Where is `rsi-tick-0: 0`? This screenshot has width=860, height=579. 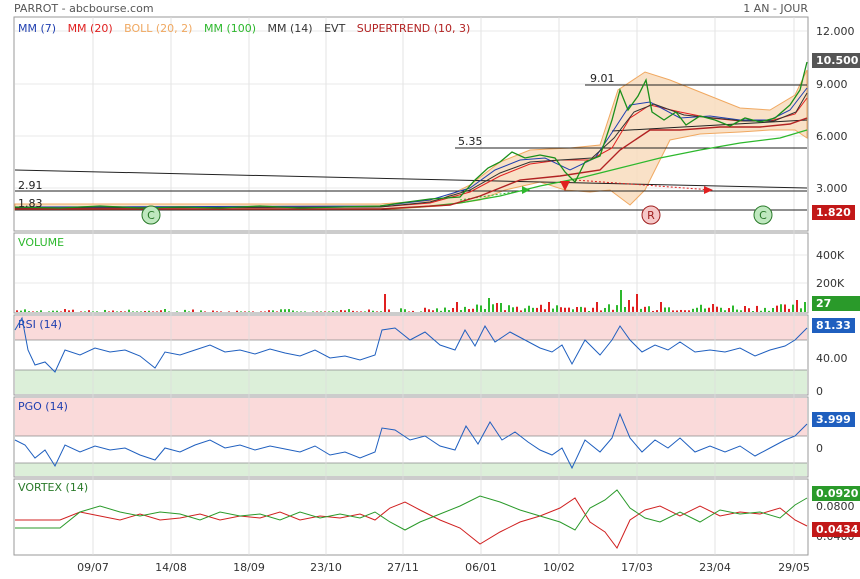 rsi-tick-0: 0 is located at coordinates (819, 391).